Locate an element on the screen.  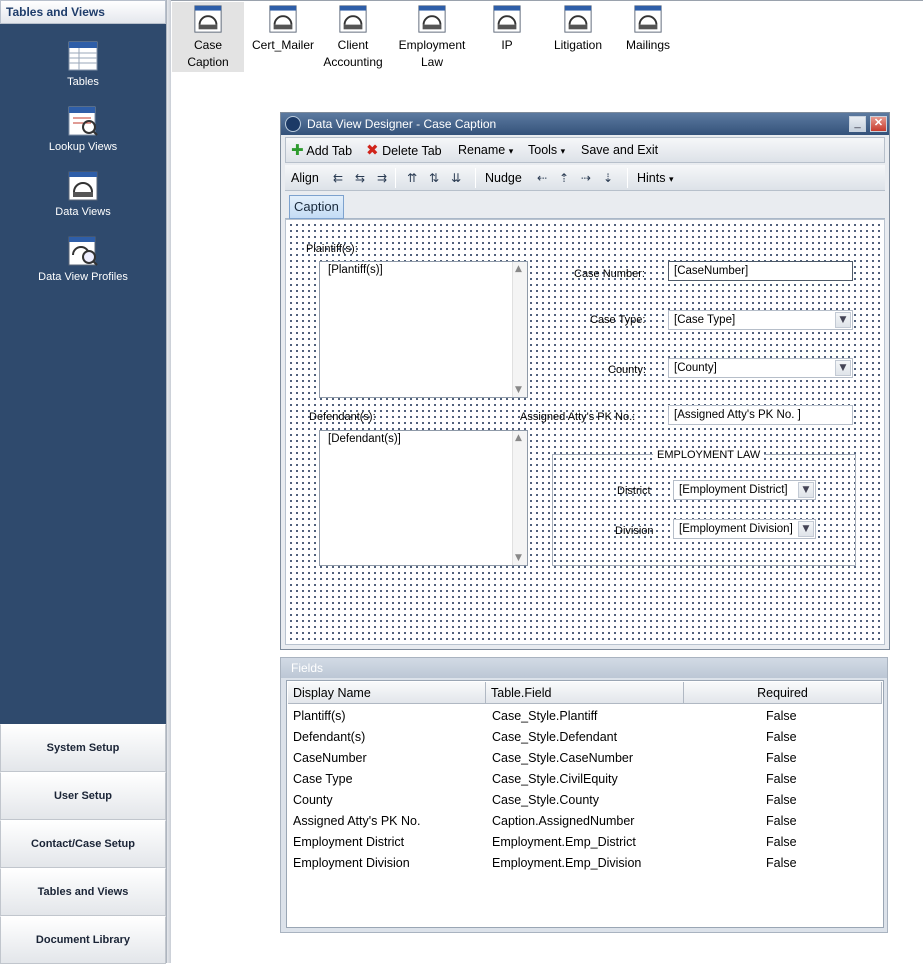
align-left-icon: ⇇ is located at coordinates (338, 178).